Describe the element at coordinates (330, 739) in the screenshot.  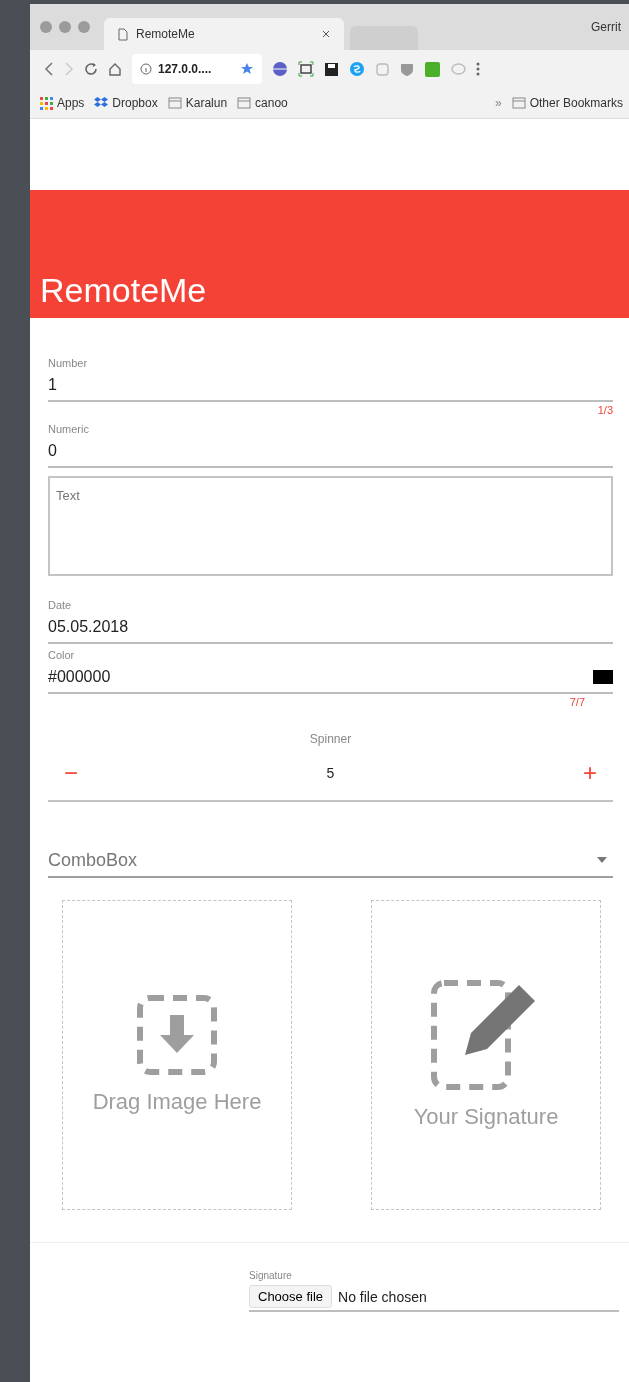
I see `spinner-label: Spinner` at that location.